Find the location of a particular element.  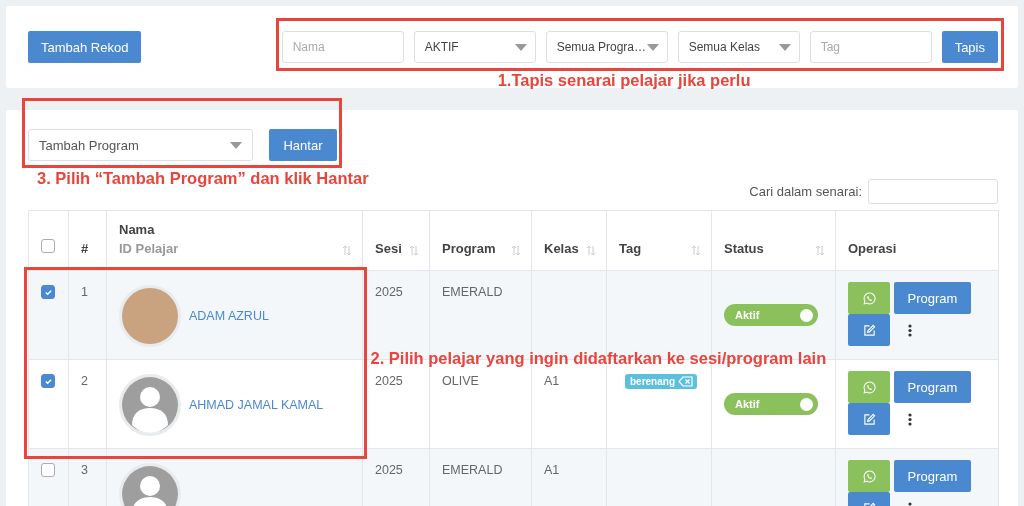

filter-select: AKTIF is located at coordinates (474, 47).